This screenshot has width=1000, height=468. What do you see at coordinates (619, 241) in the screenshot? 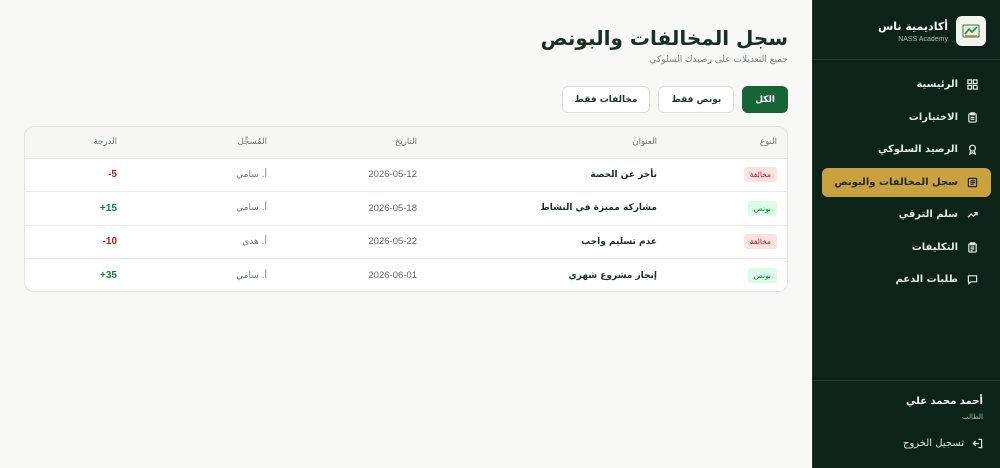
I see `title-cell: عدم تسليم واجب` at bounding box center [619, 241].